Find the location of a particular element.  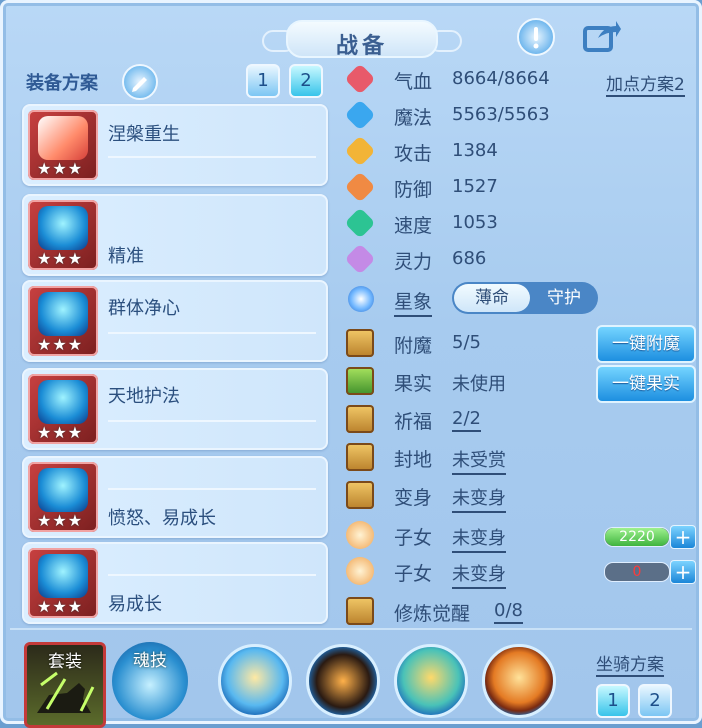

shield-icon is located at coordinates (360, 187).